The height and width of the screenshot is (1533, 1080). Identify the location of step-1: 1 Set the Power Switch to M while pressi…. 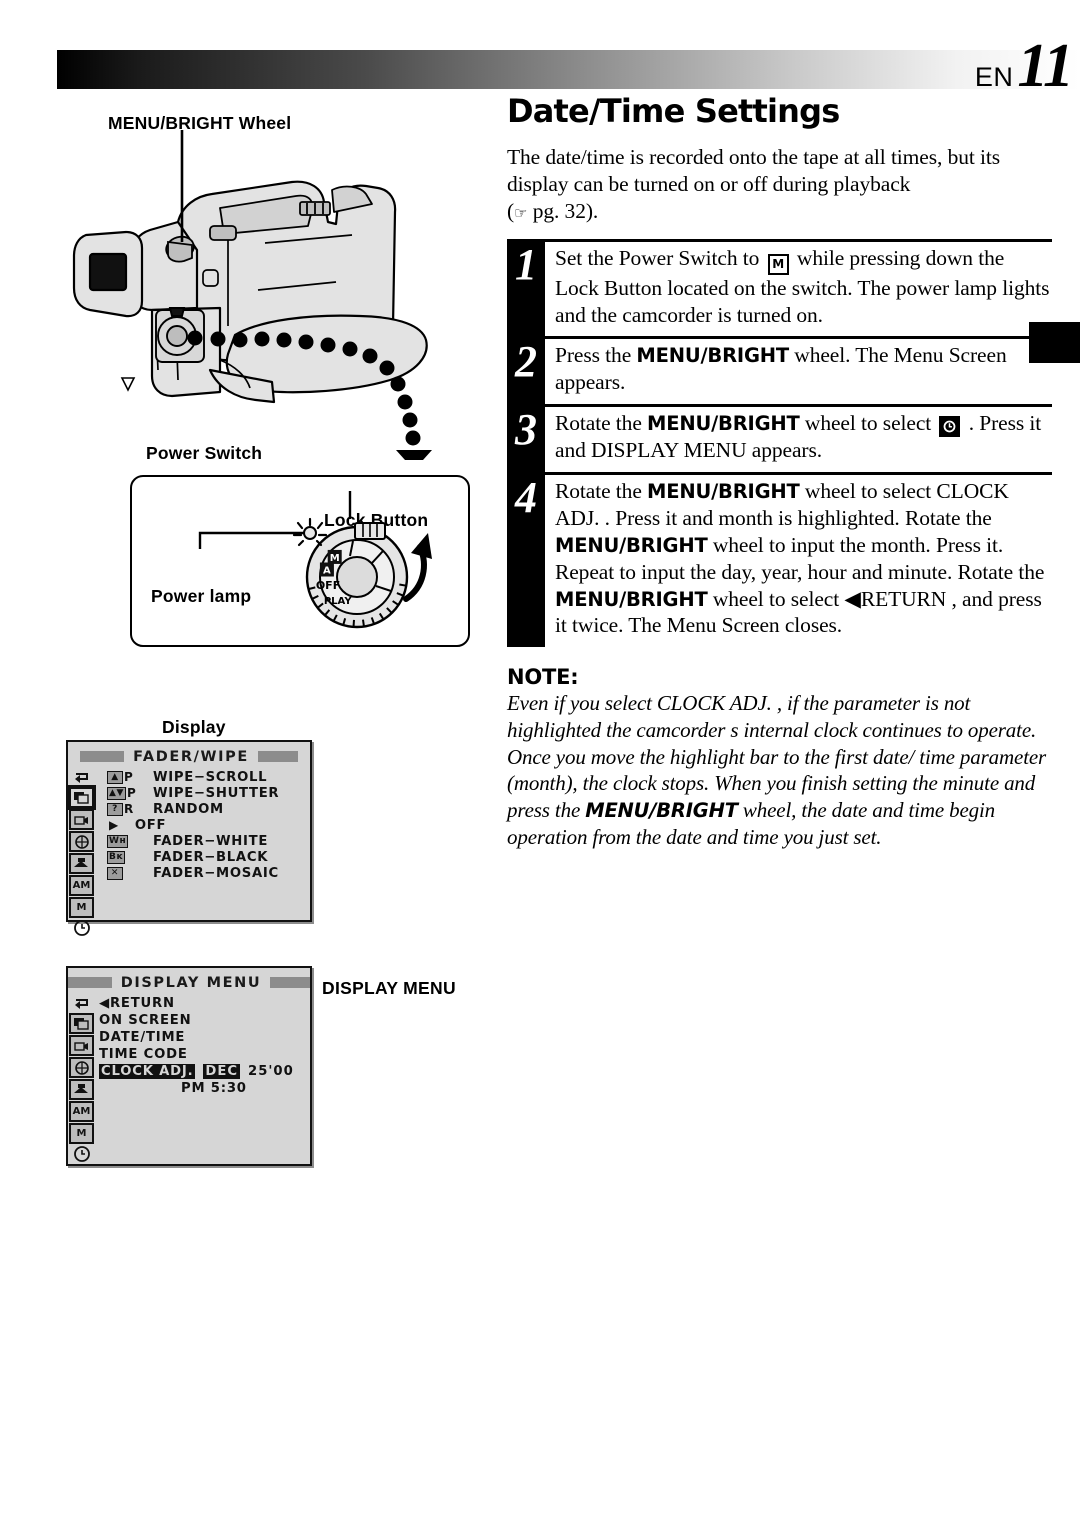
(779, 288).